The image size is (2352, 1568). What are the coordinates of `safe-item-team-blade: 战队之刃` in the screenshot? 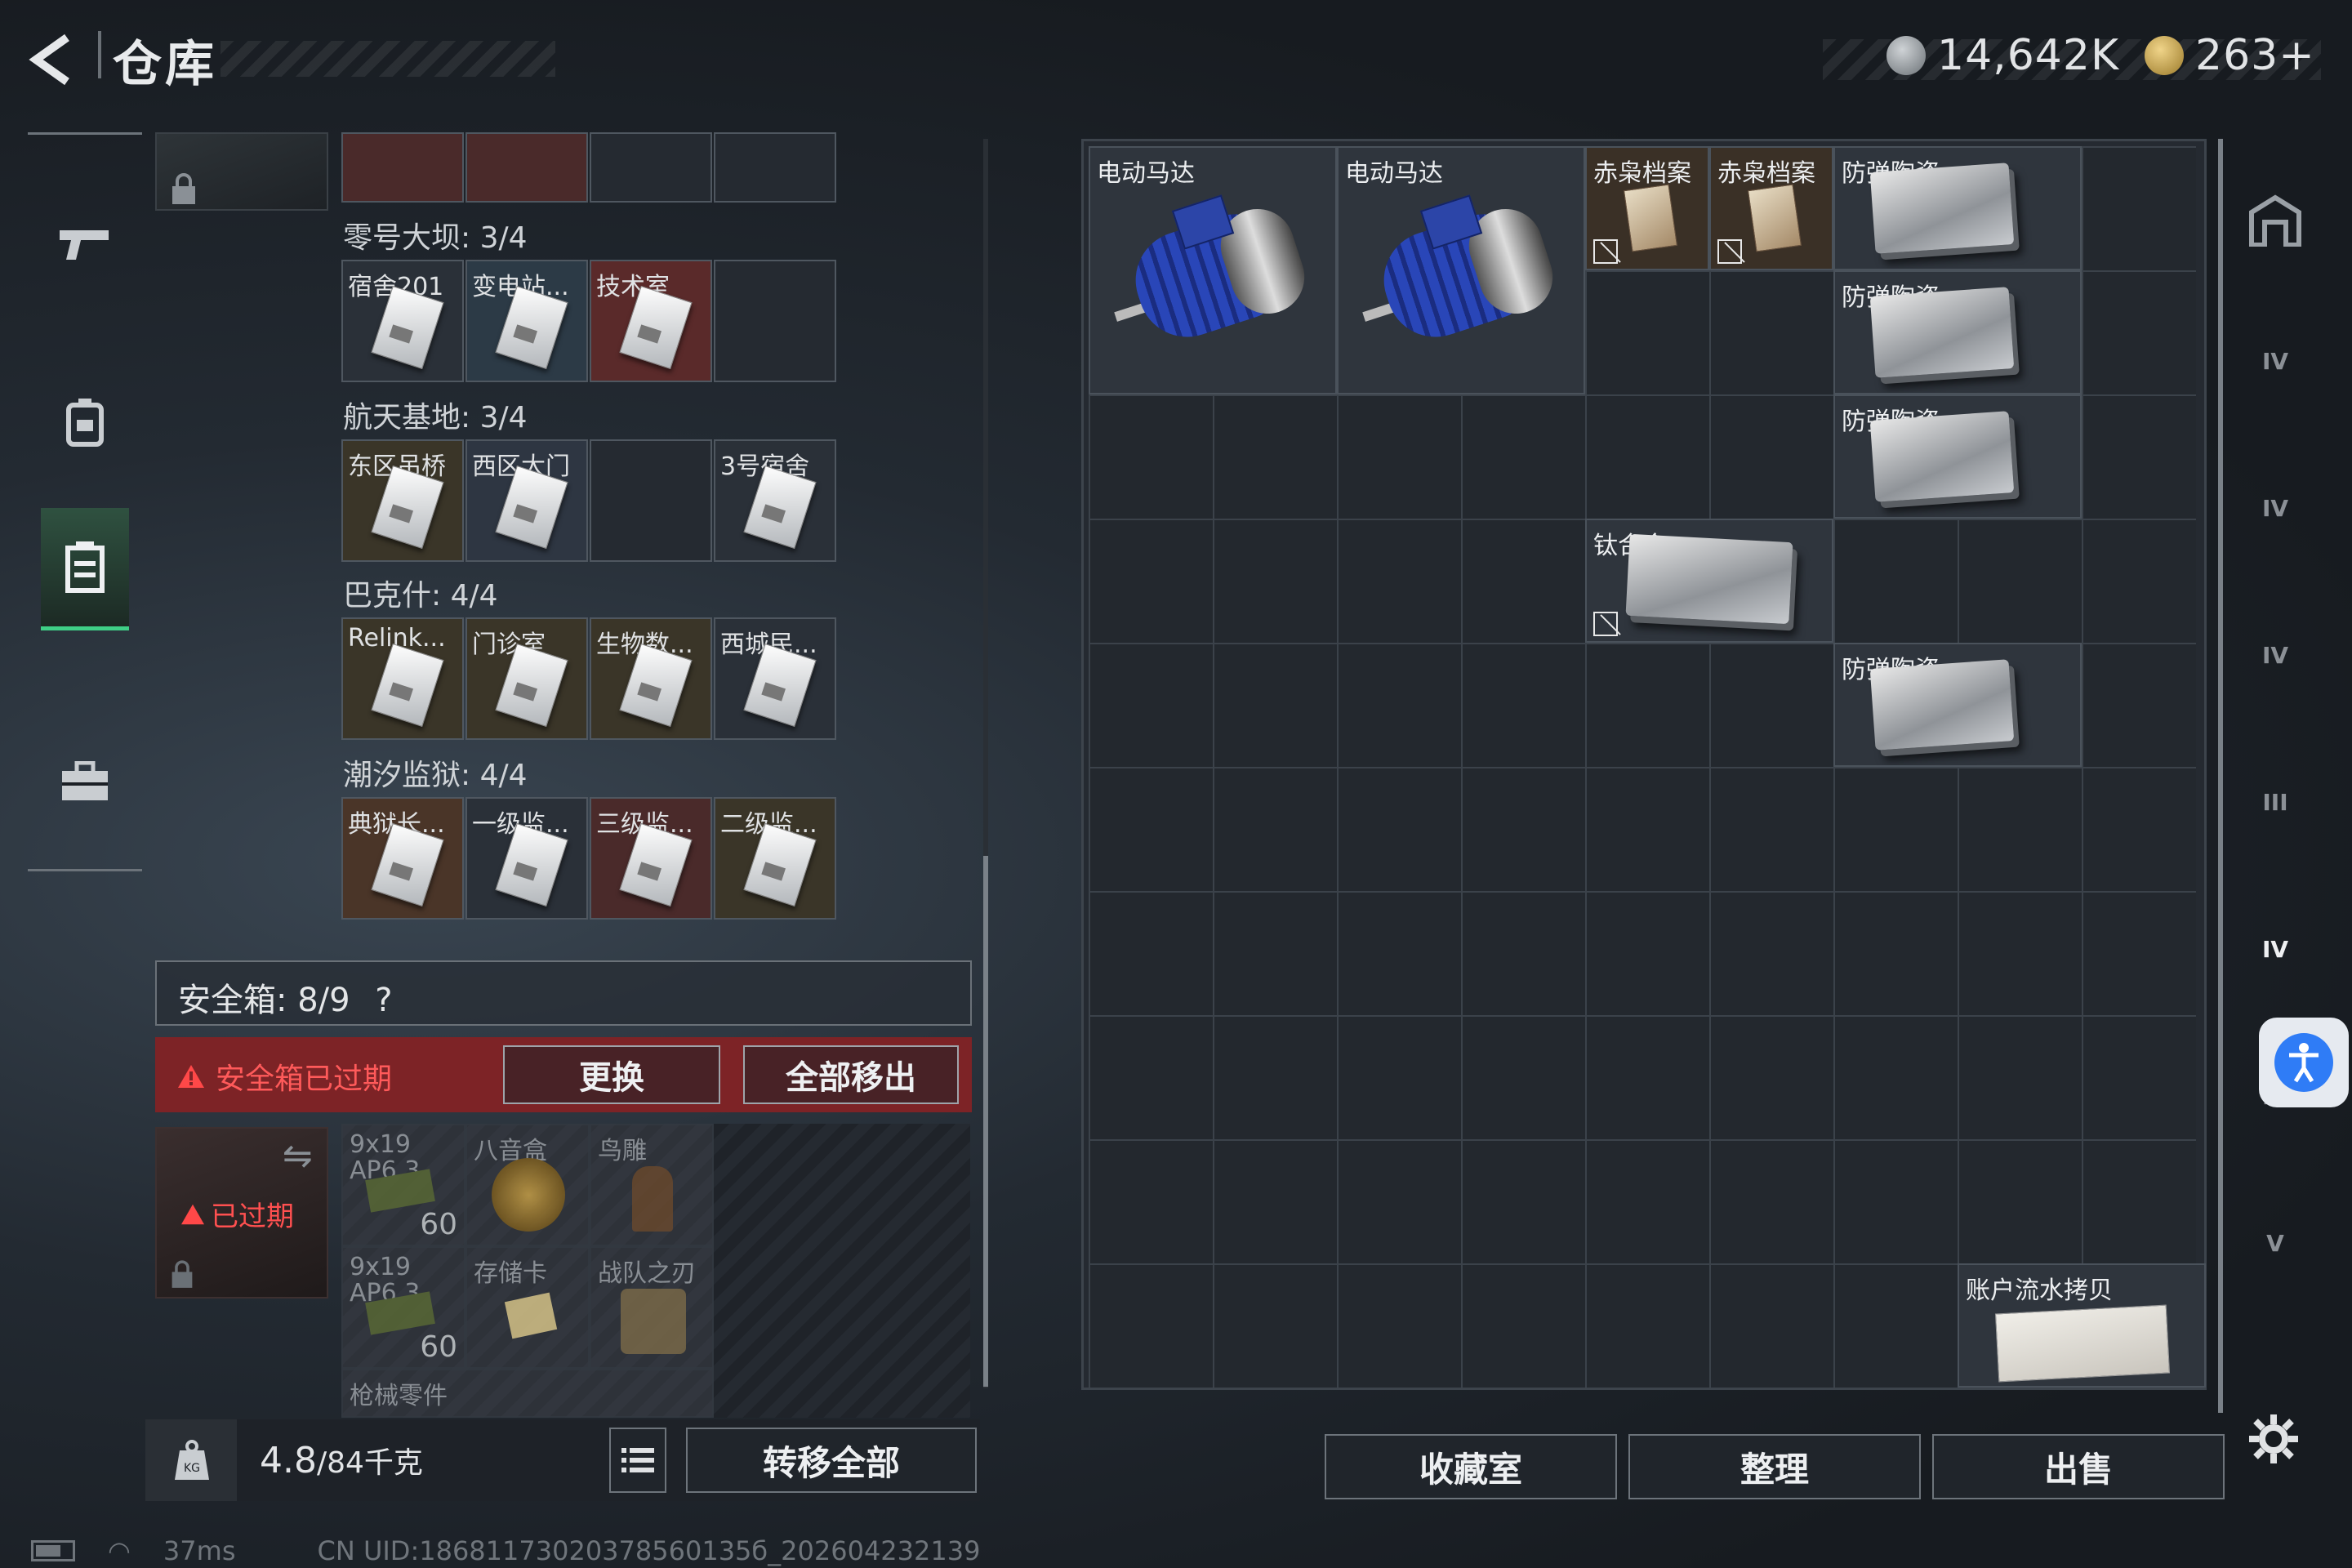 It's located at (652, 1307).